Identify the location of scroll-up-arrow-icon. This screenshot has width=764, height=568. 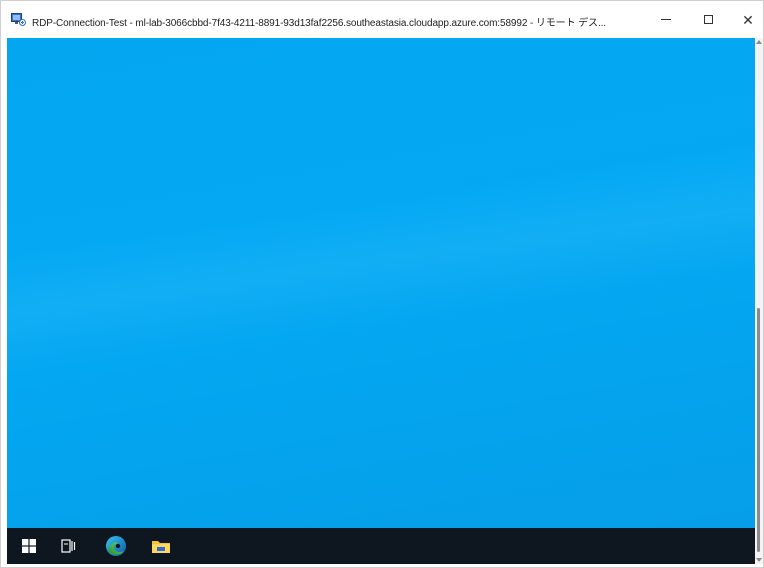
(759, 42).